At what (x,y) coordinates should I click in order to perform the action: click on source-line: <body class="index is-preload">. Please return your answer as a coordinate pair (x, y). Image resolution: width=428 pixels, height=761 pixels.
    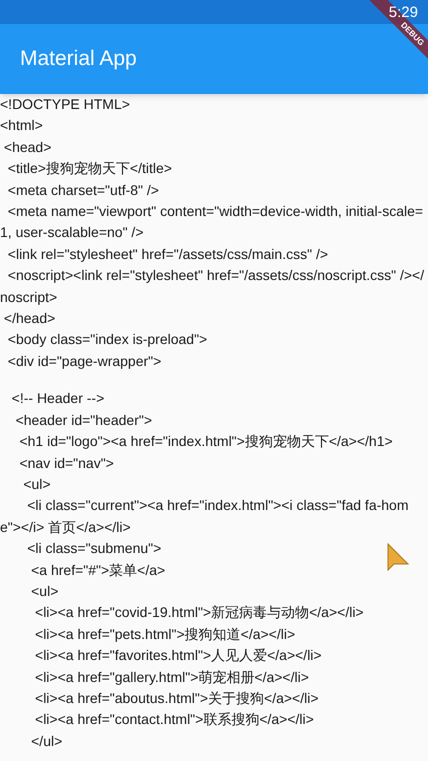
    Looking at the image, I should click on (107, 340).